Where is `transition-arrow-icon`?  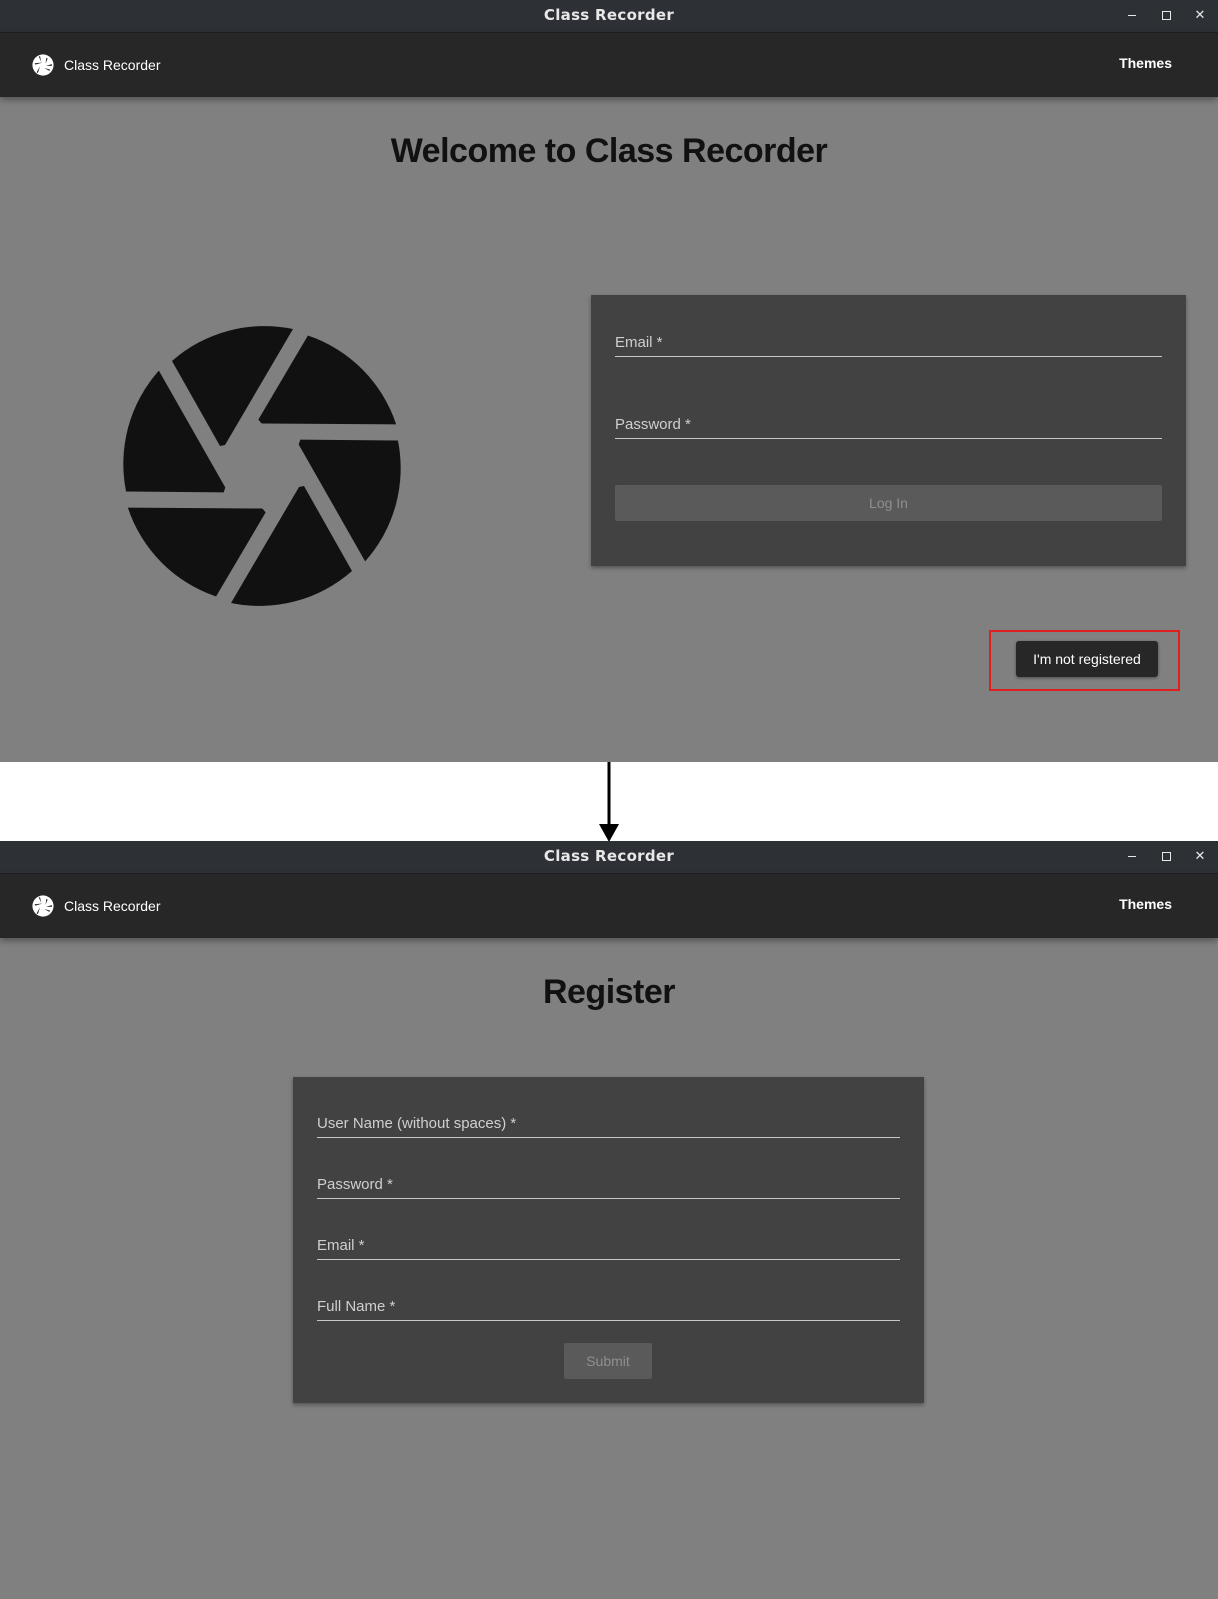
transition-arrow-icon is located at coordinates (609, 802).